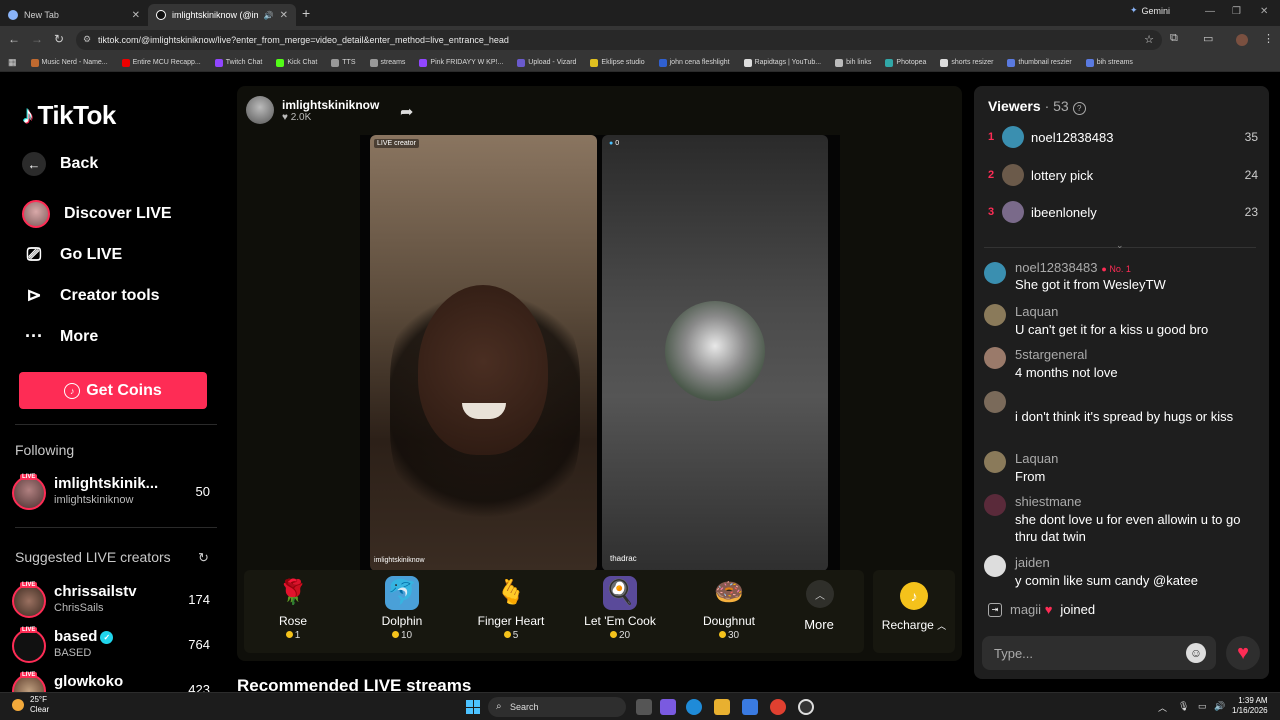 The width and height of the screenshot is (1280, 720). Describe the element at coordinates (387, 62) in the screenshot. I see `bookmark: streams` at that location.